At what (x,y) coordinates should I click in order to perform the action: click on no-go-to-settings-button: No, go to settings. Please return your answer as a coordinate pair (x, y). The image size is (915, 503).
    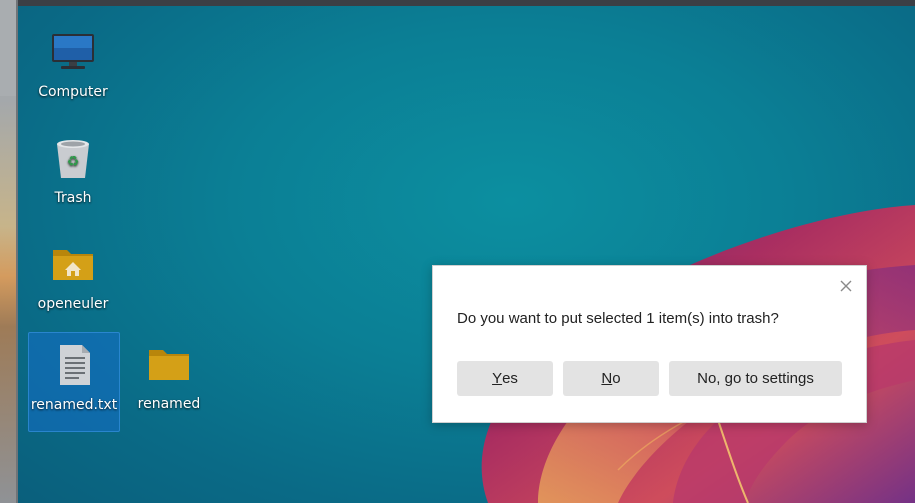
    Looking at the image, I should click on (755, 378).